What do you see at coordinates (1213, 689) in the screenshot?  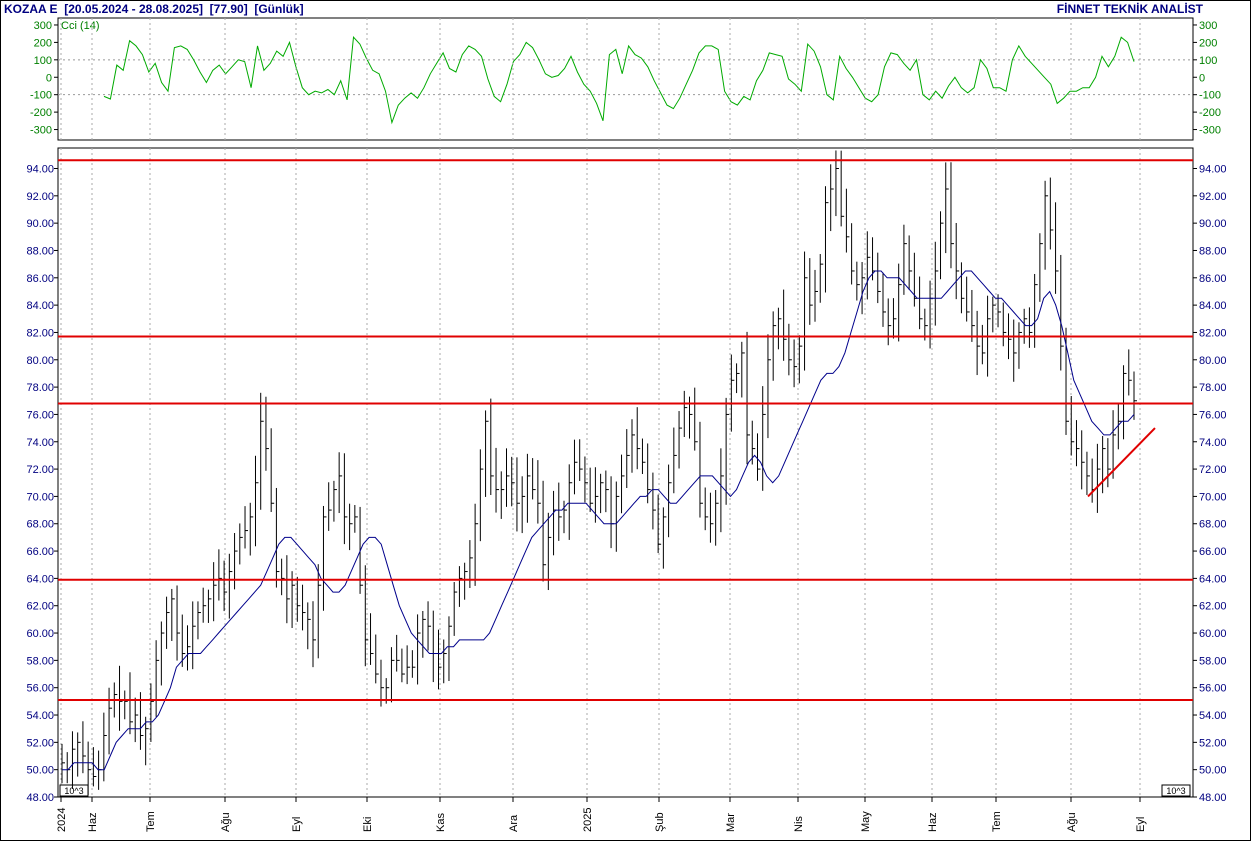 I see `price-tick-label-right: 56.00` at bounding box center [1213, 689].